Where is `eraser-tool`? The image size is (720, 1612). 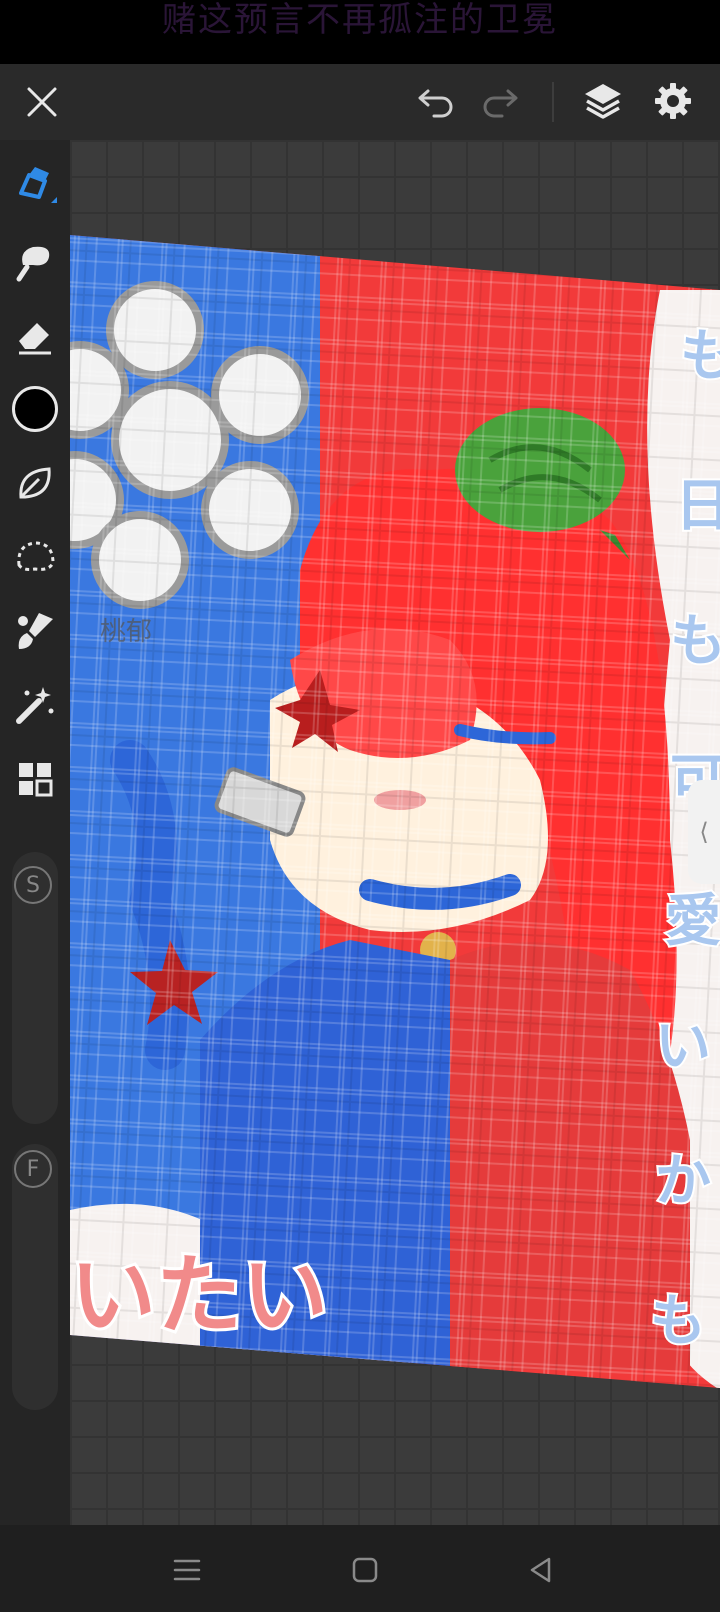
eraser-tool is located at coordinates (35, 335).